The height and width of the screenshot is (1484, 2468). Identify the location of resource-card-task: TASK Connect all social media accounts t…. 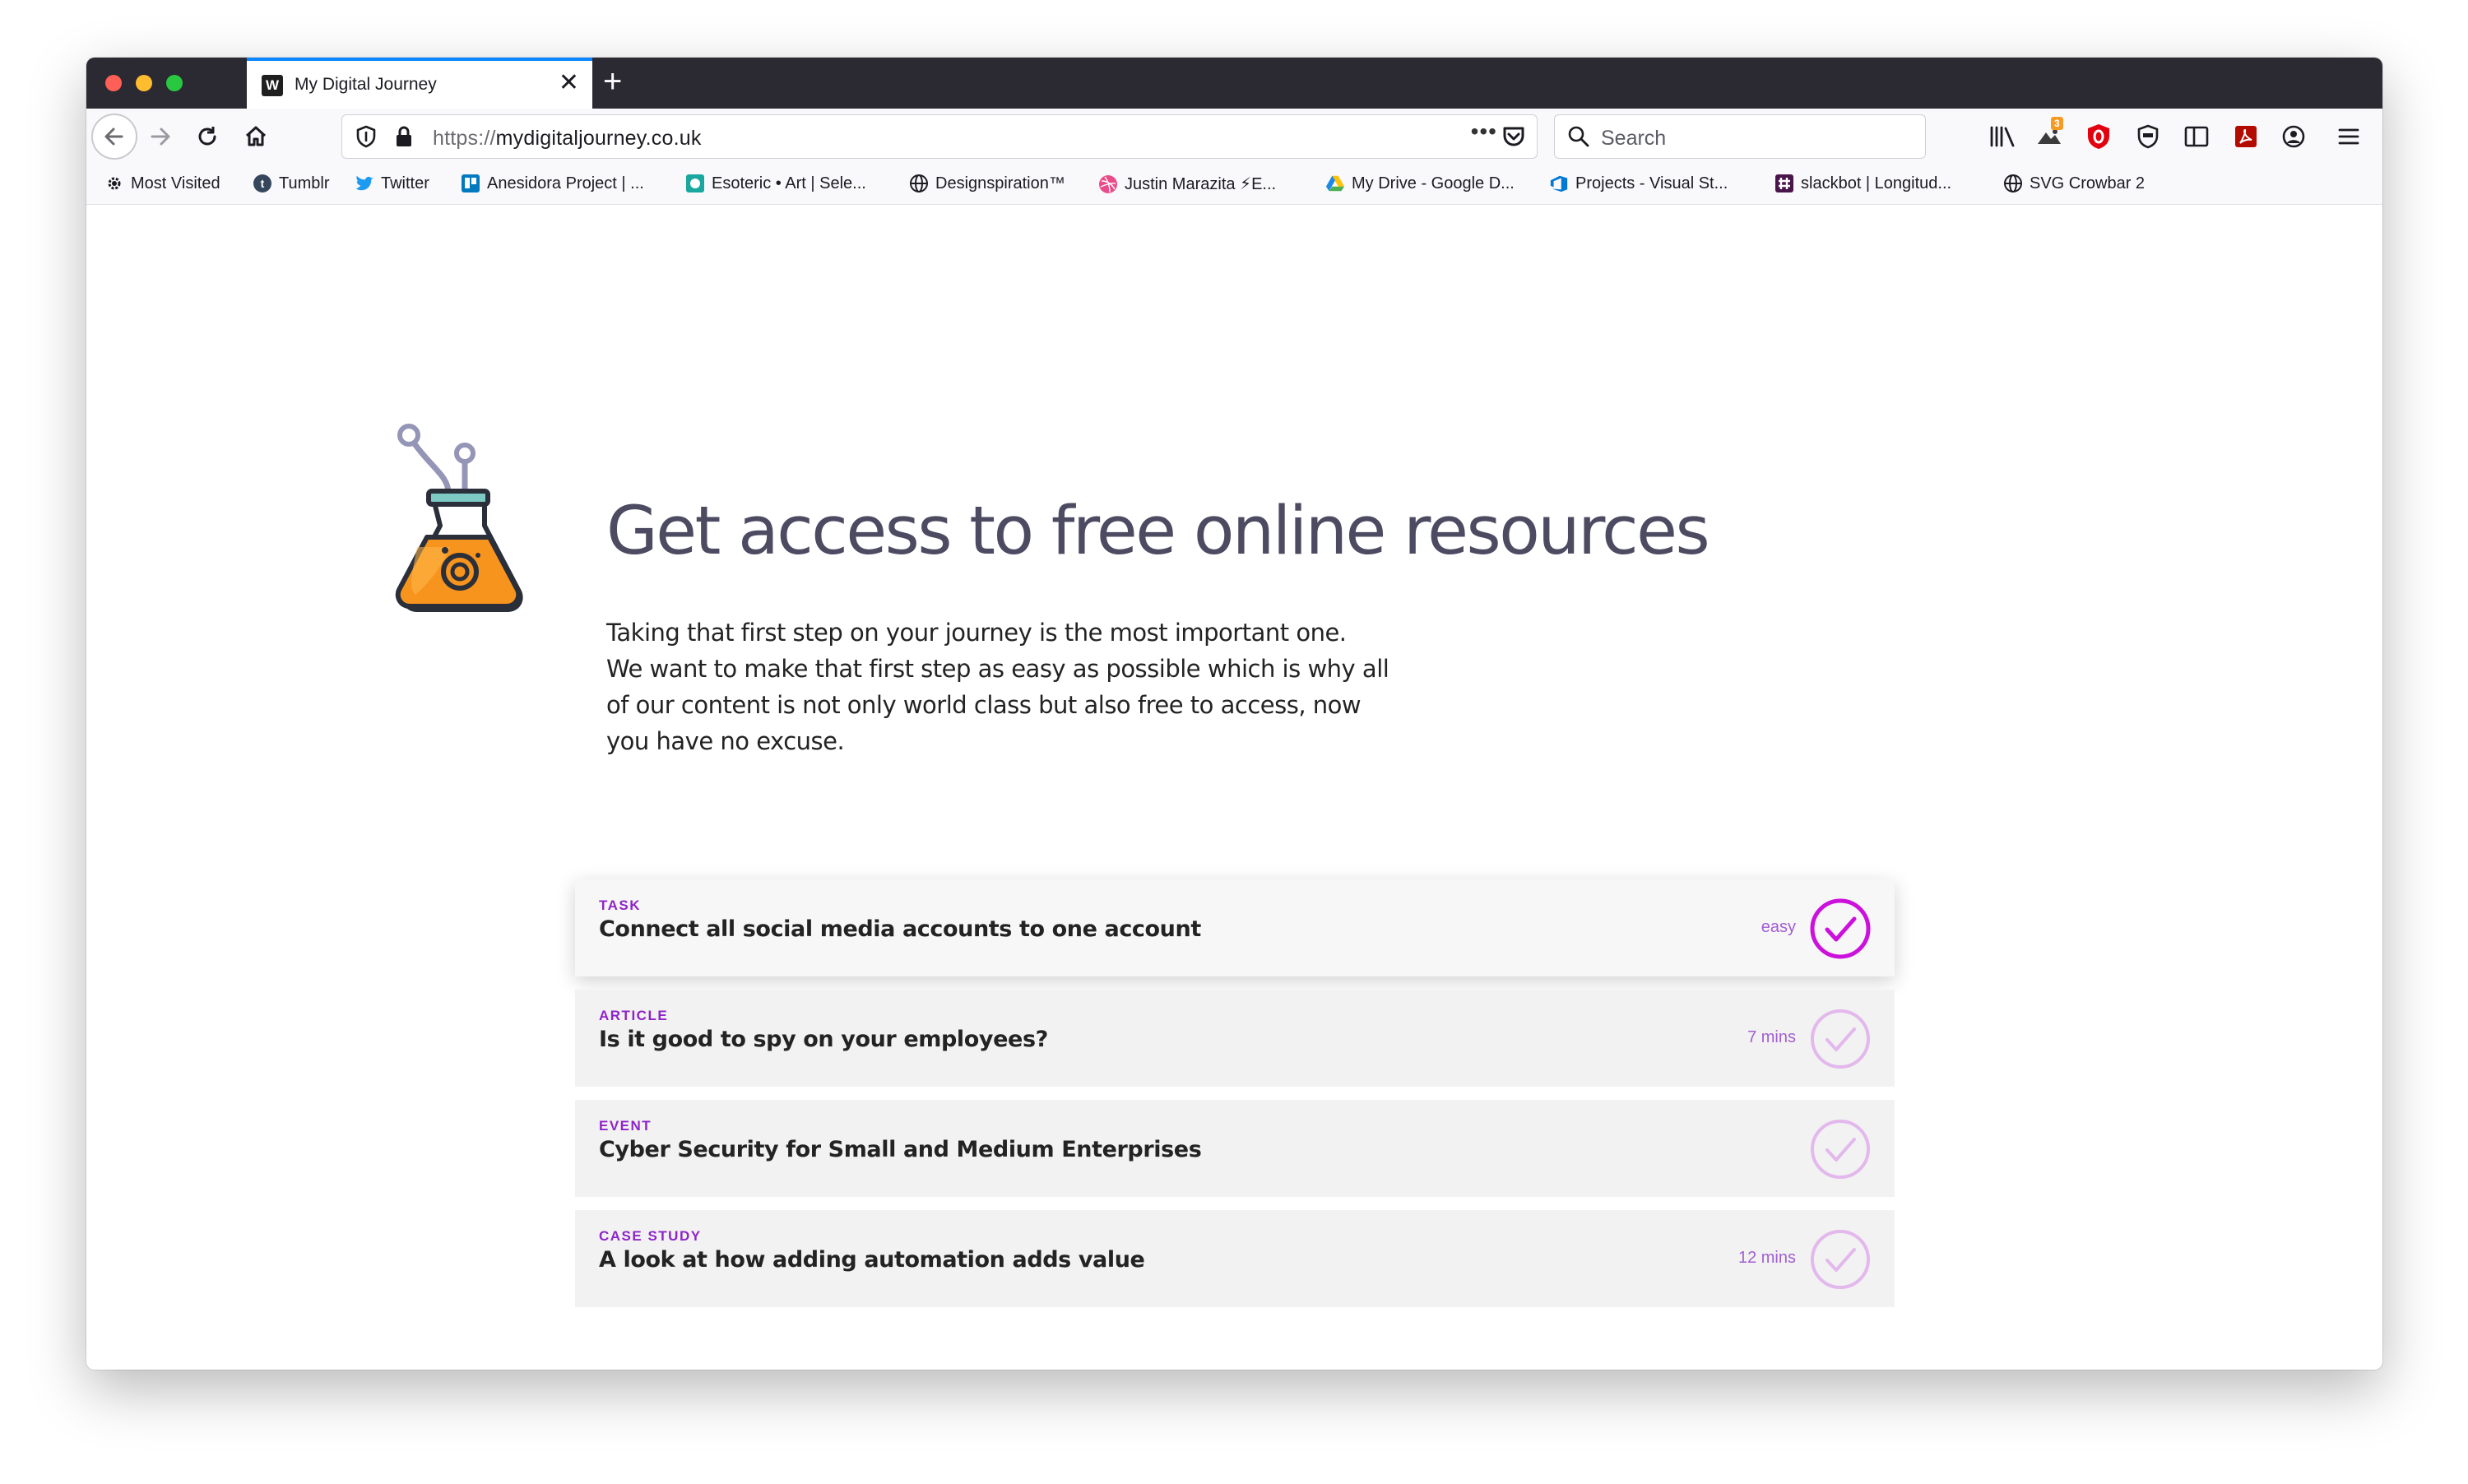
(1235, 927).